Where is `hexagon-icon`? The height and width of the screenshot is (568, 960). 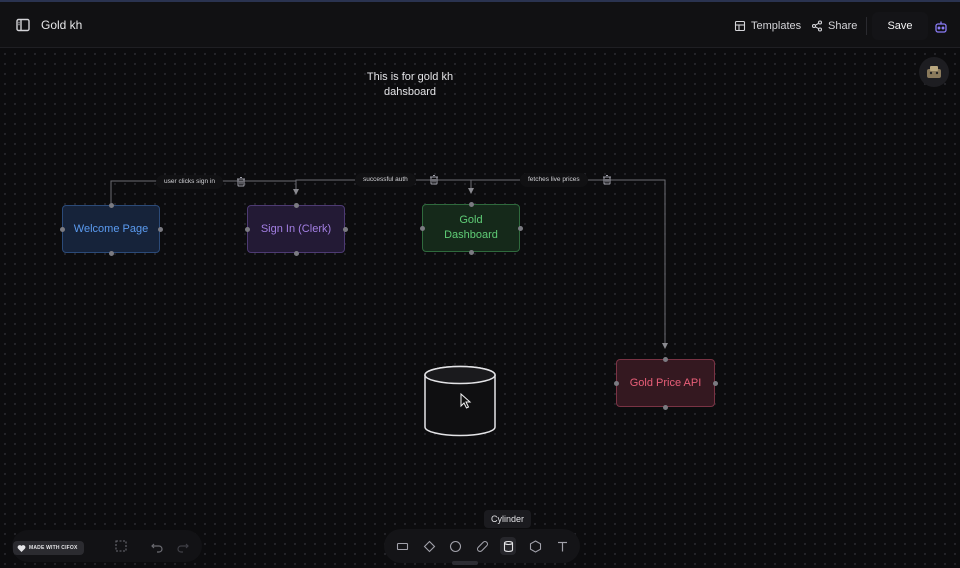
hexagon-icon is located at coordinates (535, 546).